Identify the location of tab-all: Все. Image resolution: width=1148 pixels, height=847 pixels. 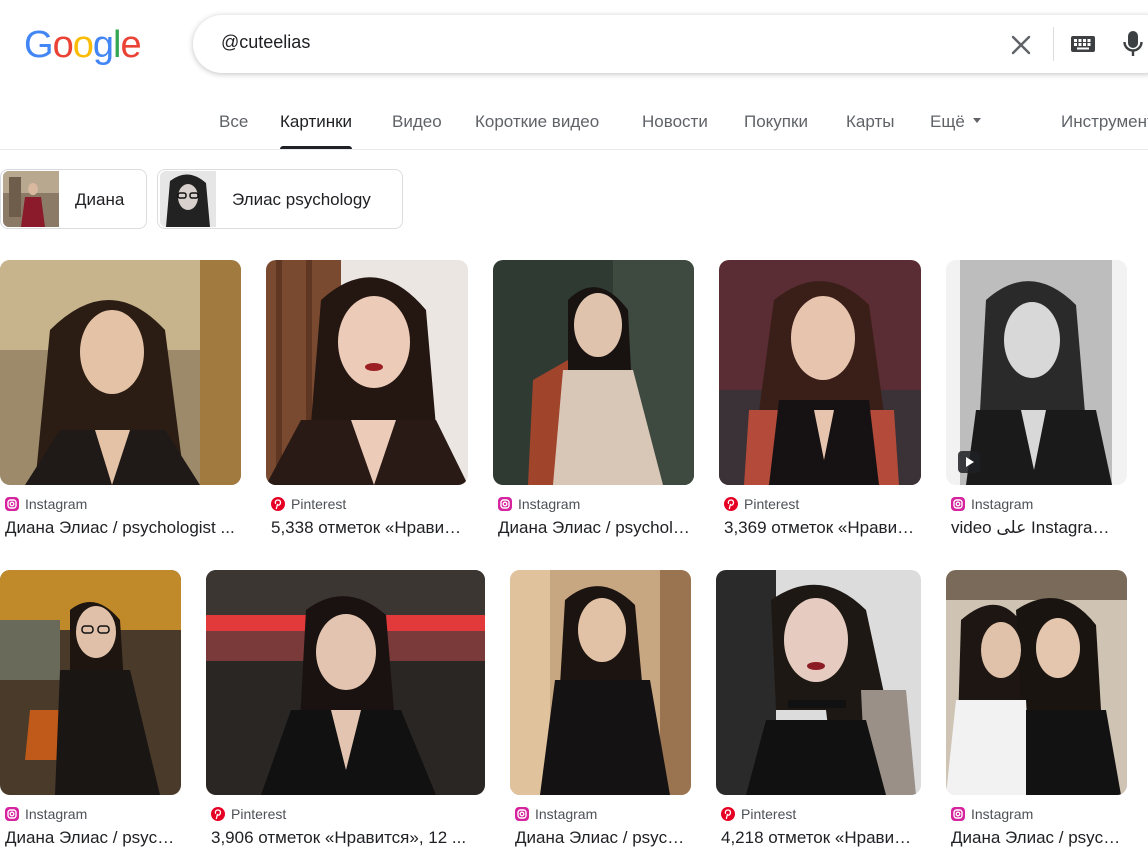
(233, 122).